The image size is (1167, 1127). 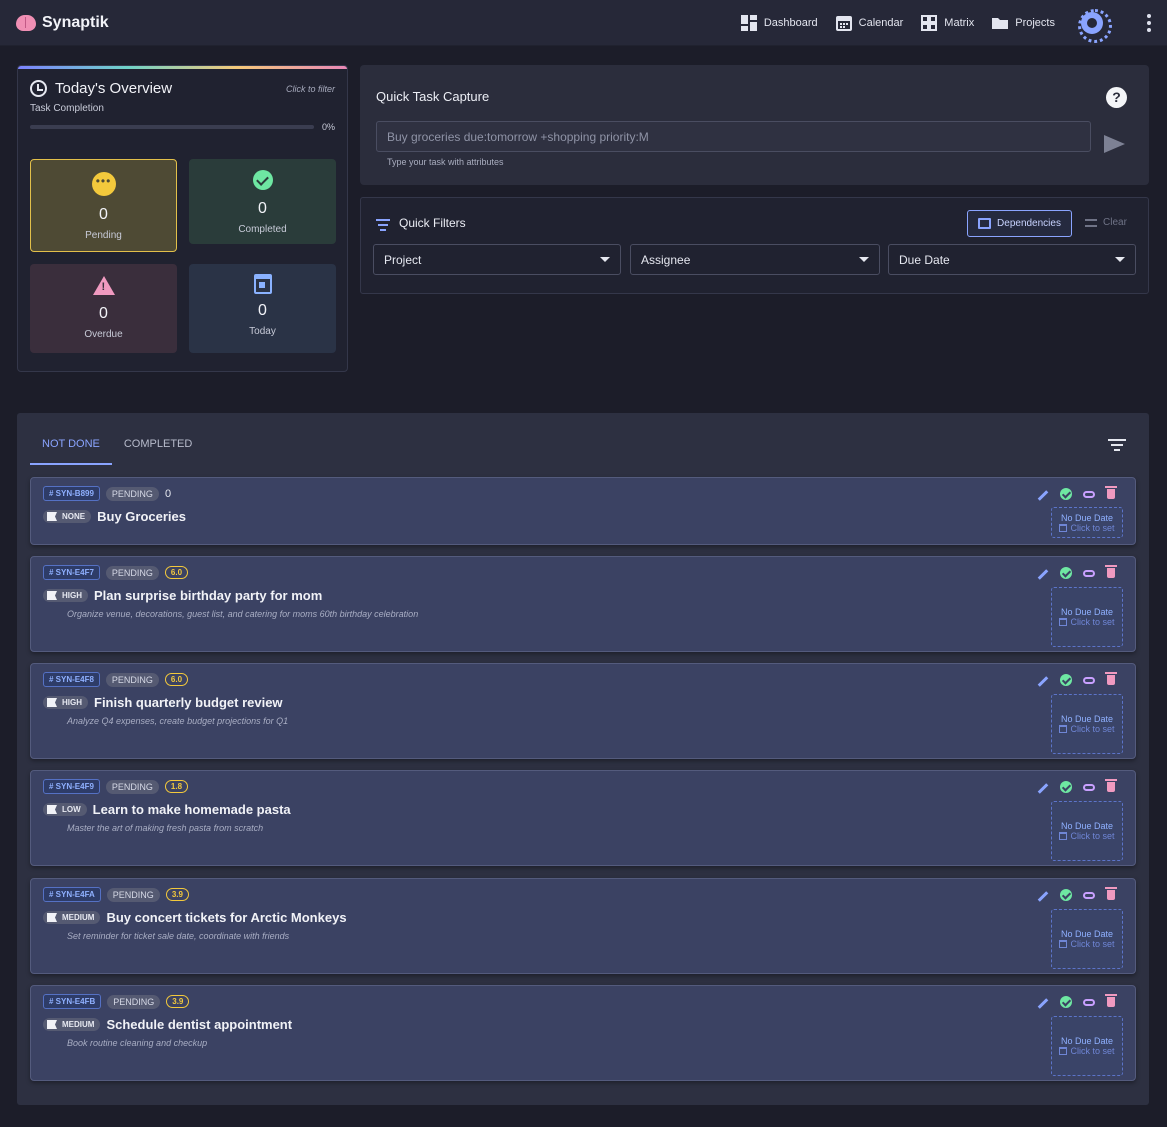 What do you see at coordinates (1092, 1051) in the screenshot?
I see `due-date-action: Click to set` at bounding box center [1092, 1051].